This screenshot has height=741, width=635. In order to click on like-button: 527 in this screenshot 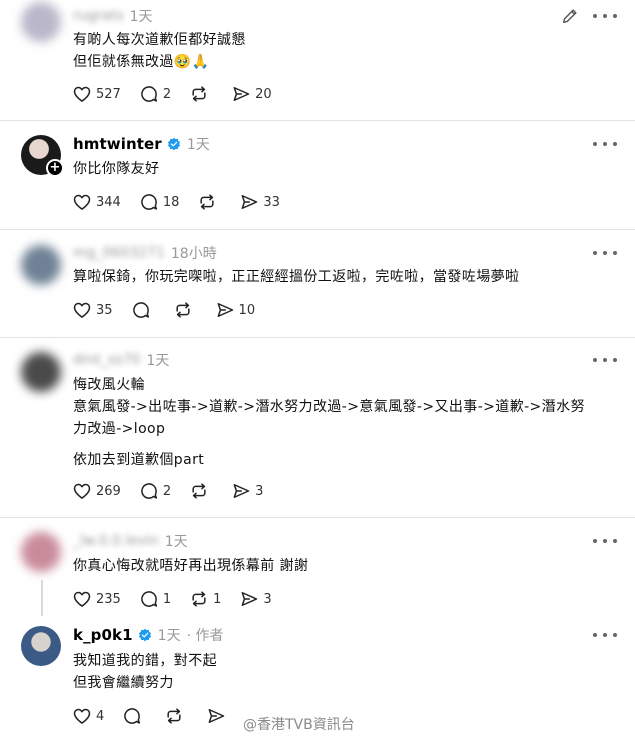, I will do `click(96, 94)`.